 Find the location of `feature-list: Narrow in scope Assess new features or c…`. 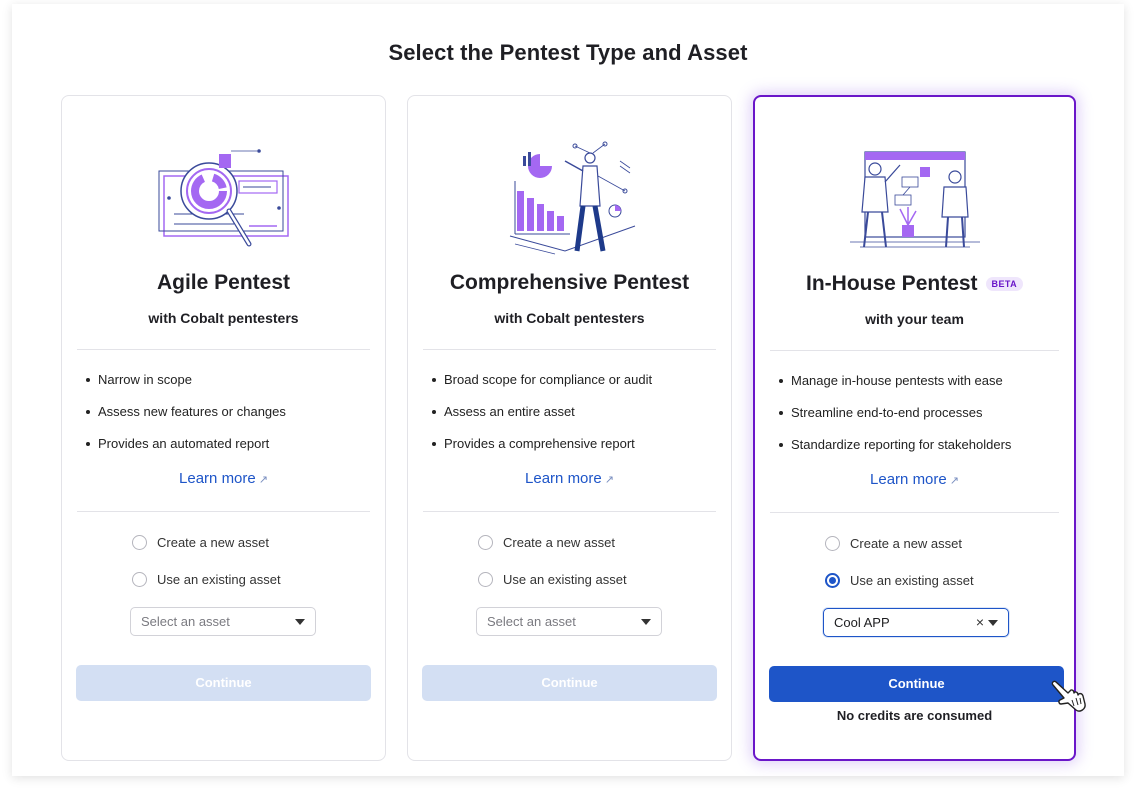

feature-list: Narrow in scope Assess new features or c… is located at coordinates (186, 420).